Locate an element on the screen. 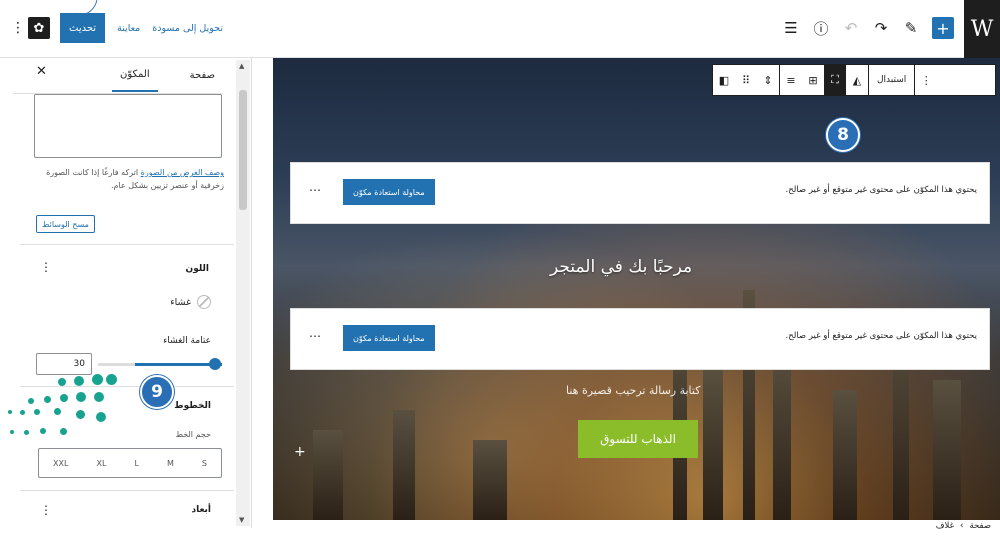  cover-block-icon: ◧ is located at coordinates (724, 80).